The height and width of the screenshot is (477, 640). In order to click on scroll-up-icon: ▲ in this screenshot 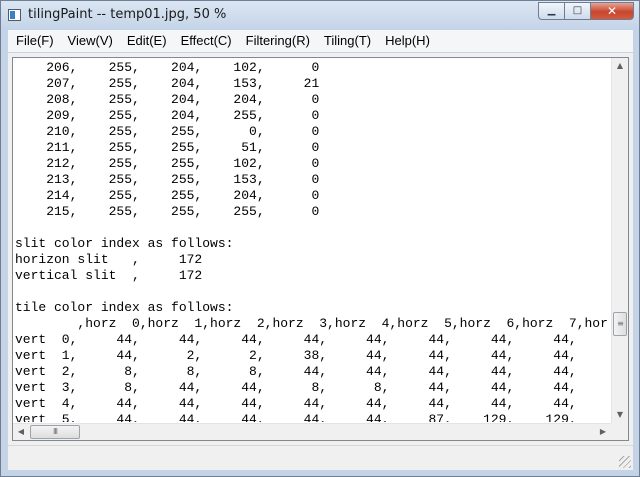, I will do `click(620, 66)`.